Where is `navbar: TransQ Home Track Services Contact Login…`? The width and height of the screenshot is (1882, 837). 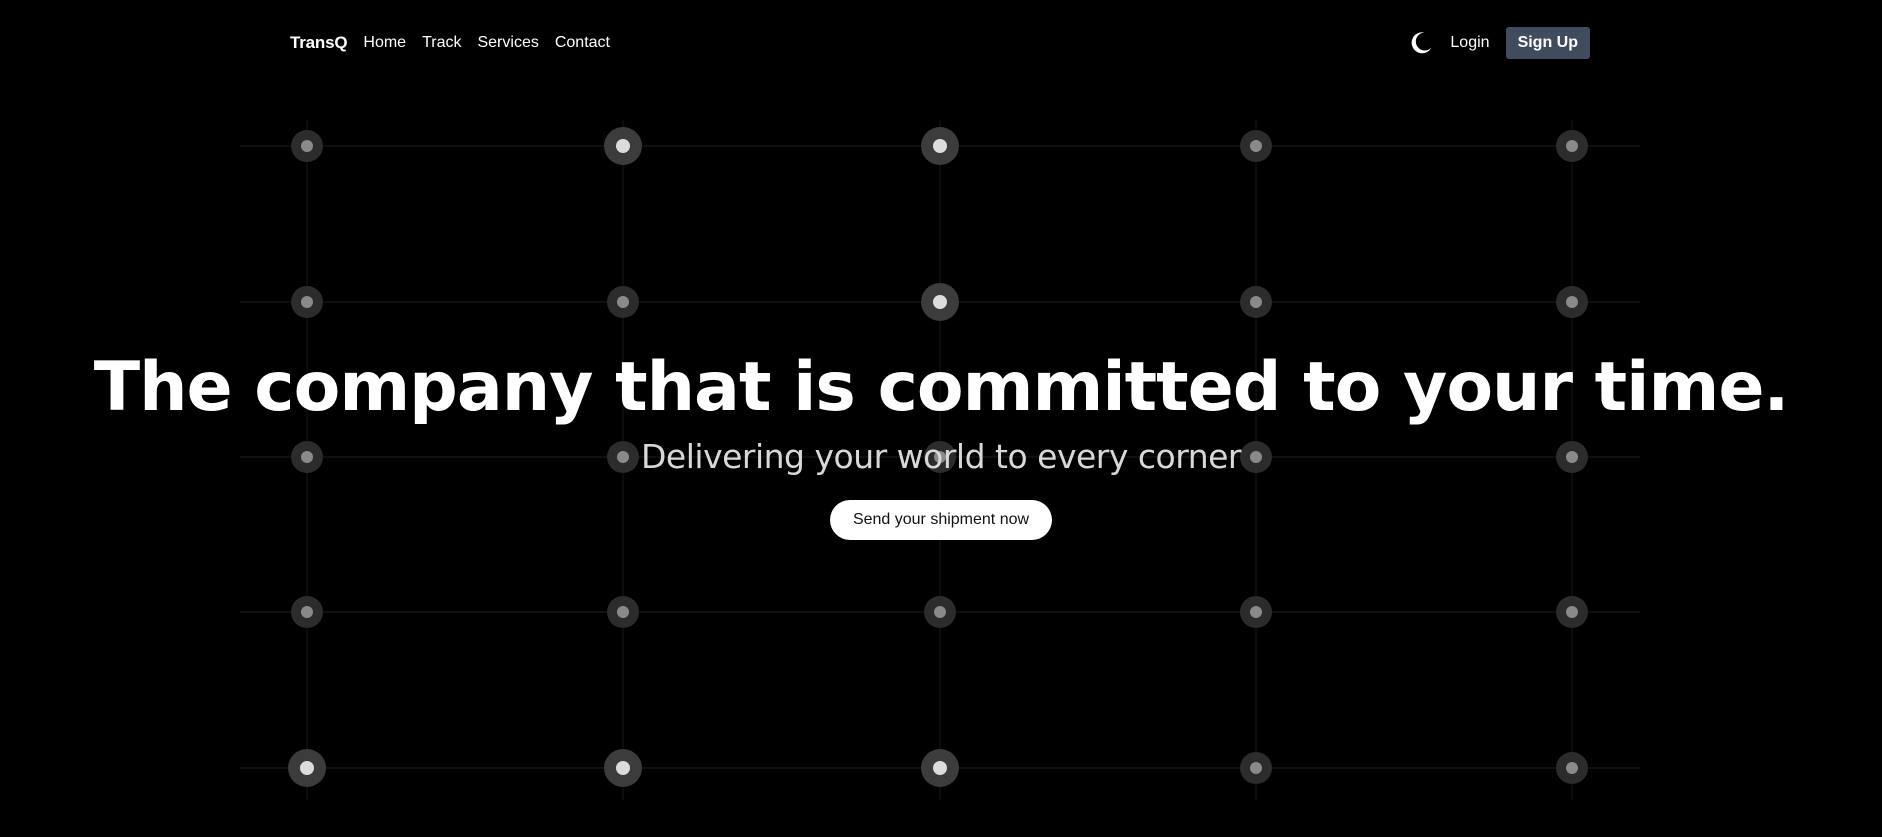
navbar: TransQ Home Track Services Contact Login… is located at coordinates (940, 43).